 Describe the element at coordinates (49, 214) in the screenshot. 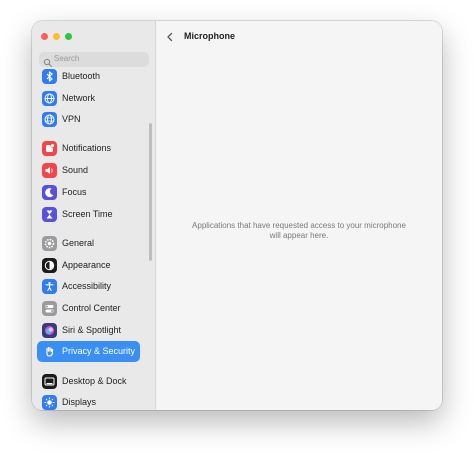

I see `hourglass-icon` at that location.